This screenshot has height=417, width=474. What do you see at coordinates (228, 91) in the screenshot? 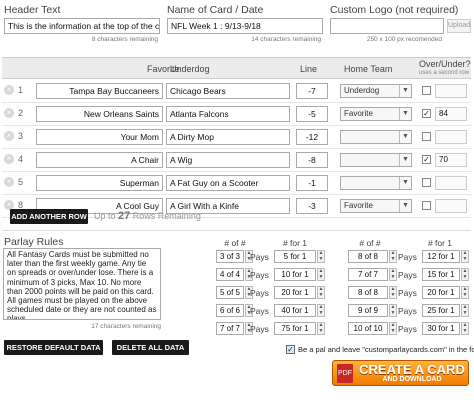
I see `underdog-input: Chicago Bears` at bounding box center [228, 91].